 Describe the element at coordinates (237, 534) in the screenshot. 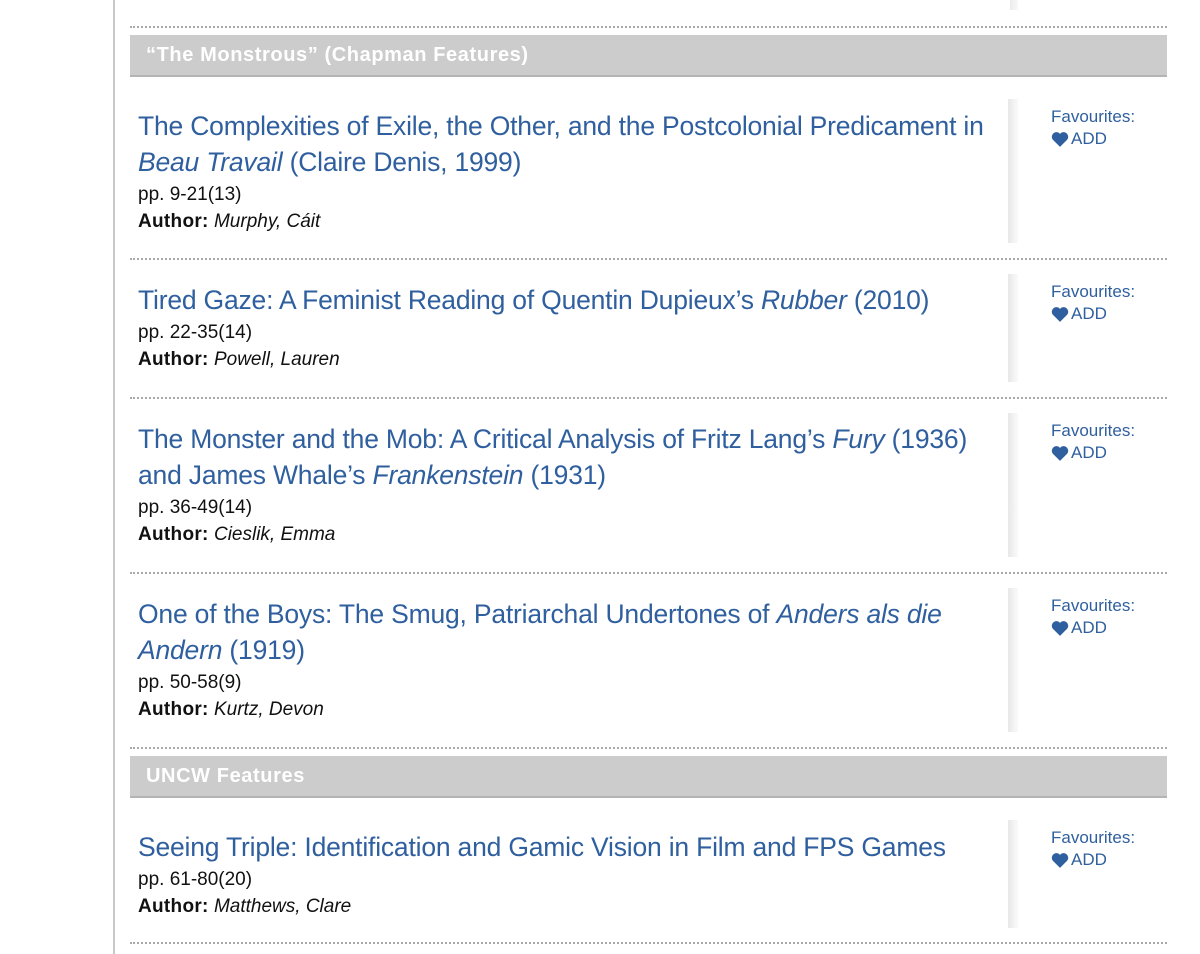

I see `article-author: Author: Cieslik, Emma` at that location.